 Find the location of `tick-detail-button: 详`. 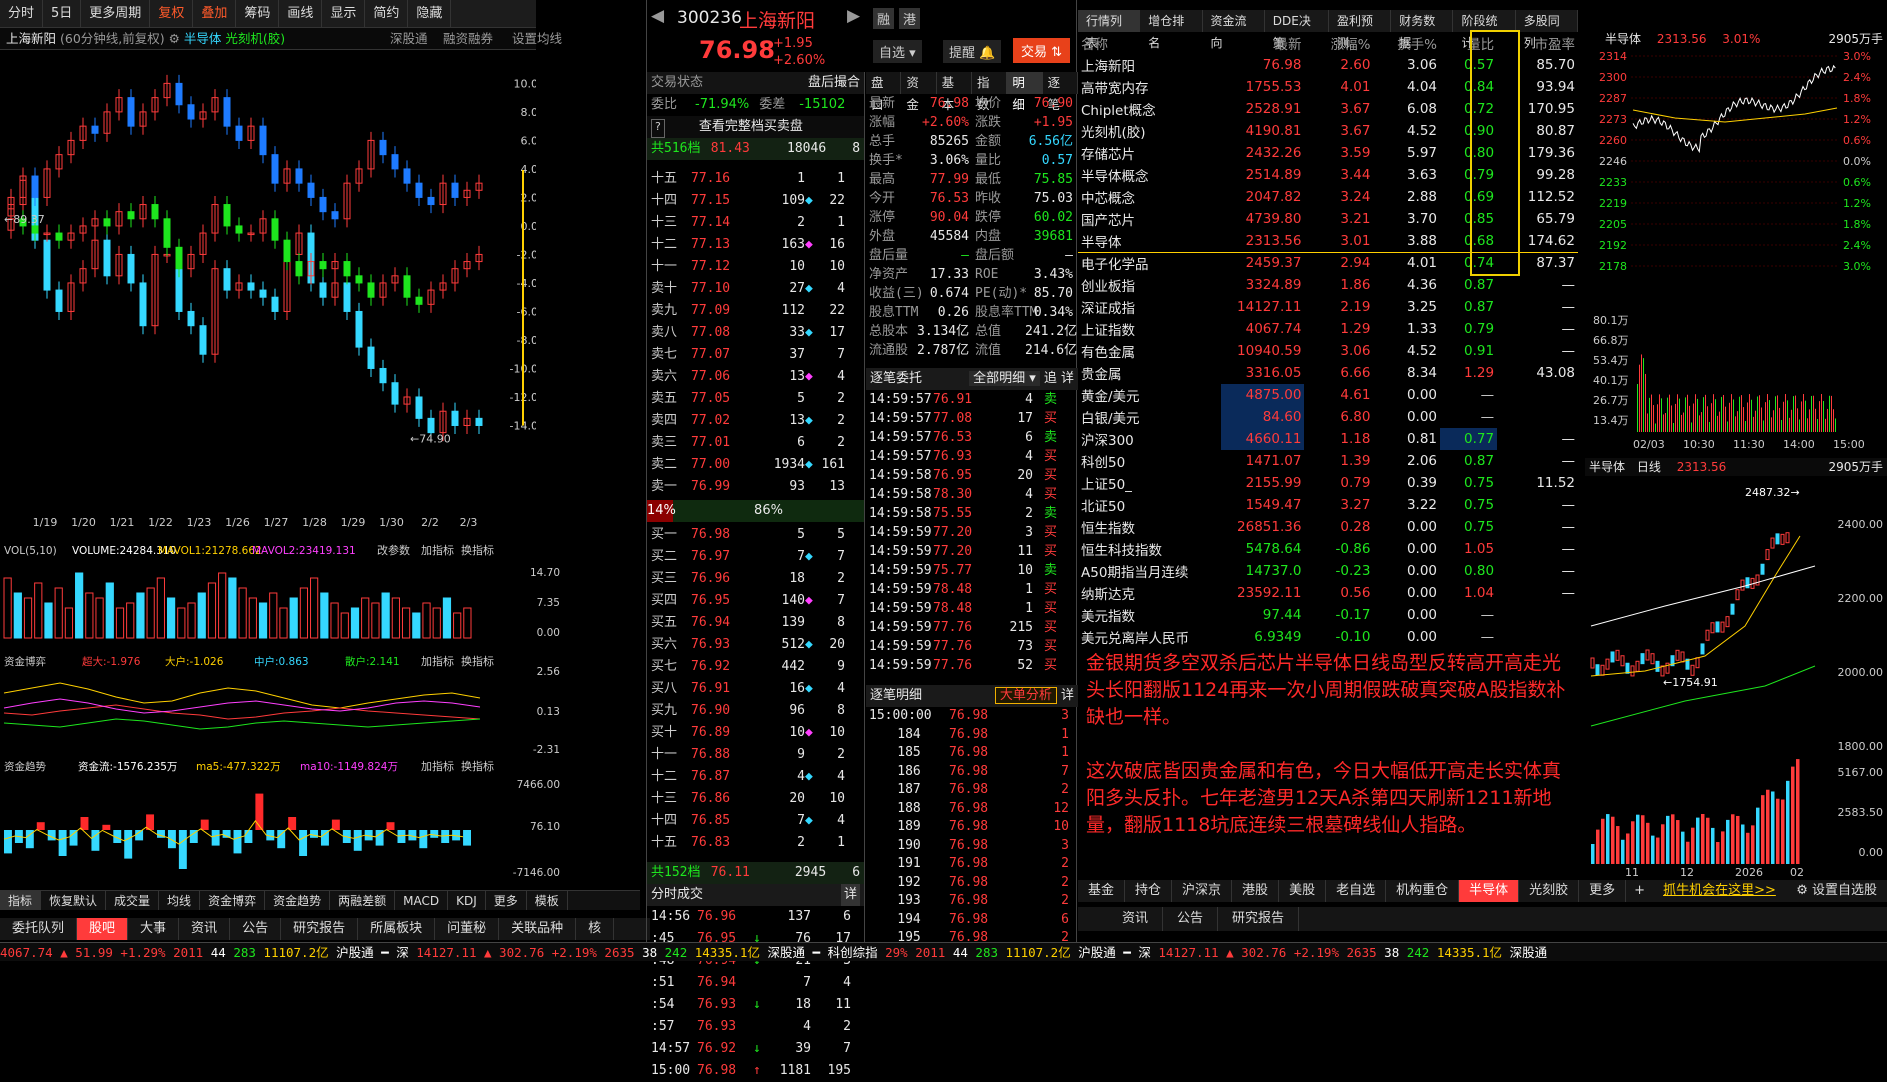

tick-detail-button: 详 is located at coordinates (1067, 695).